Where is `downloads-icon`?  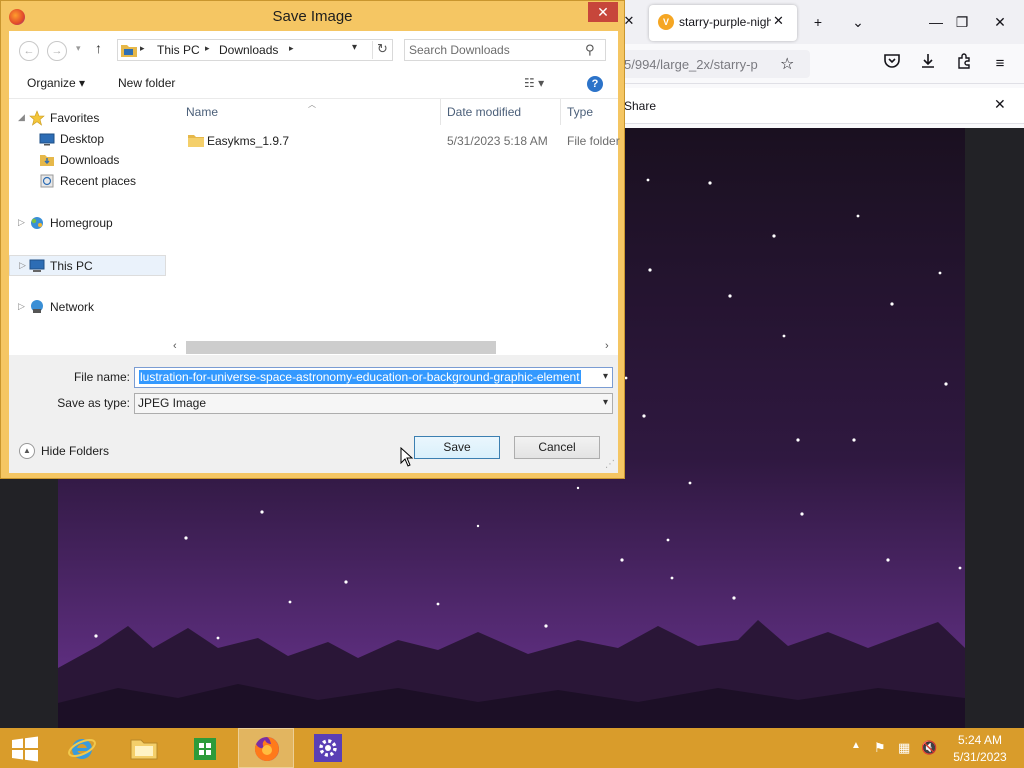
downloads-icon is located at coordinates (928, 64).